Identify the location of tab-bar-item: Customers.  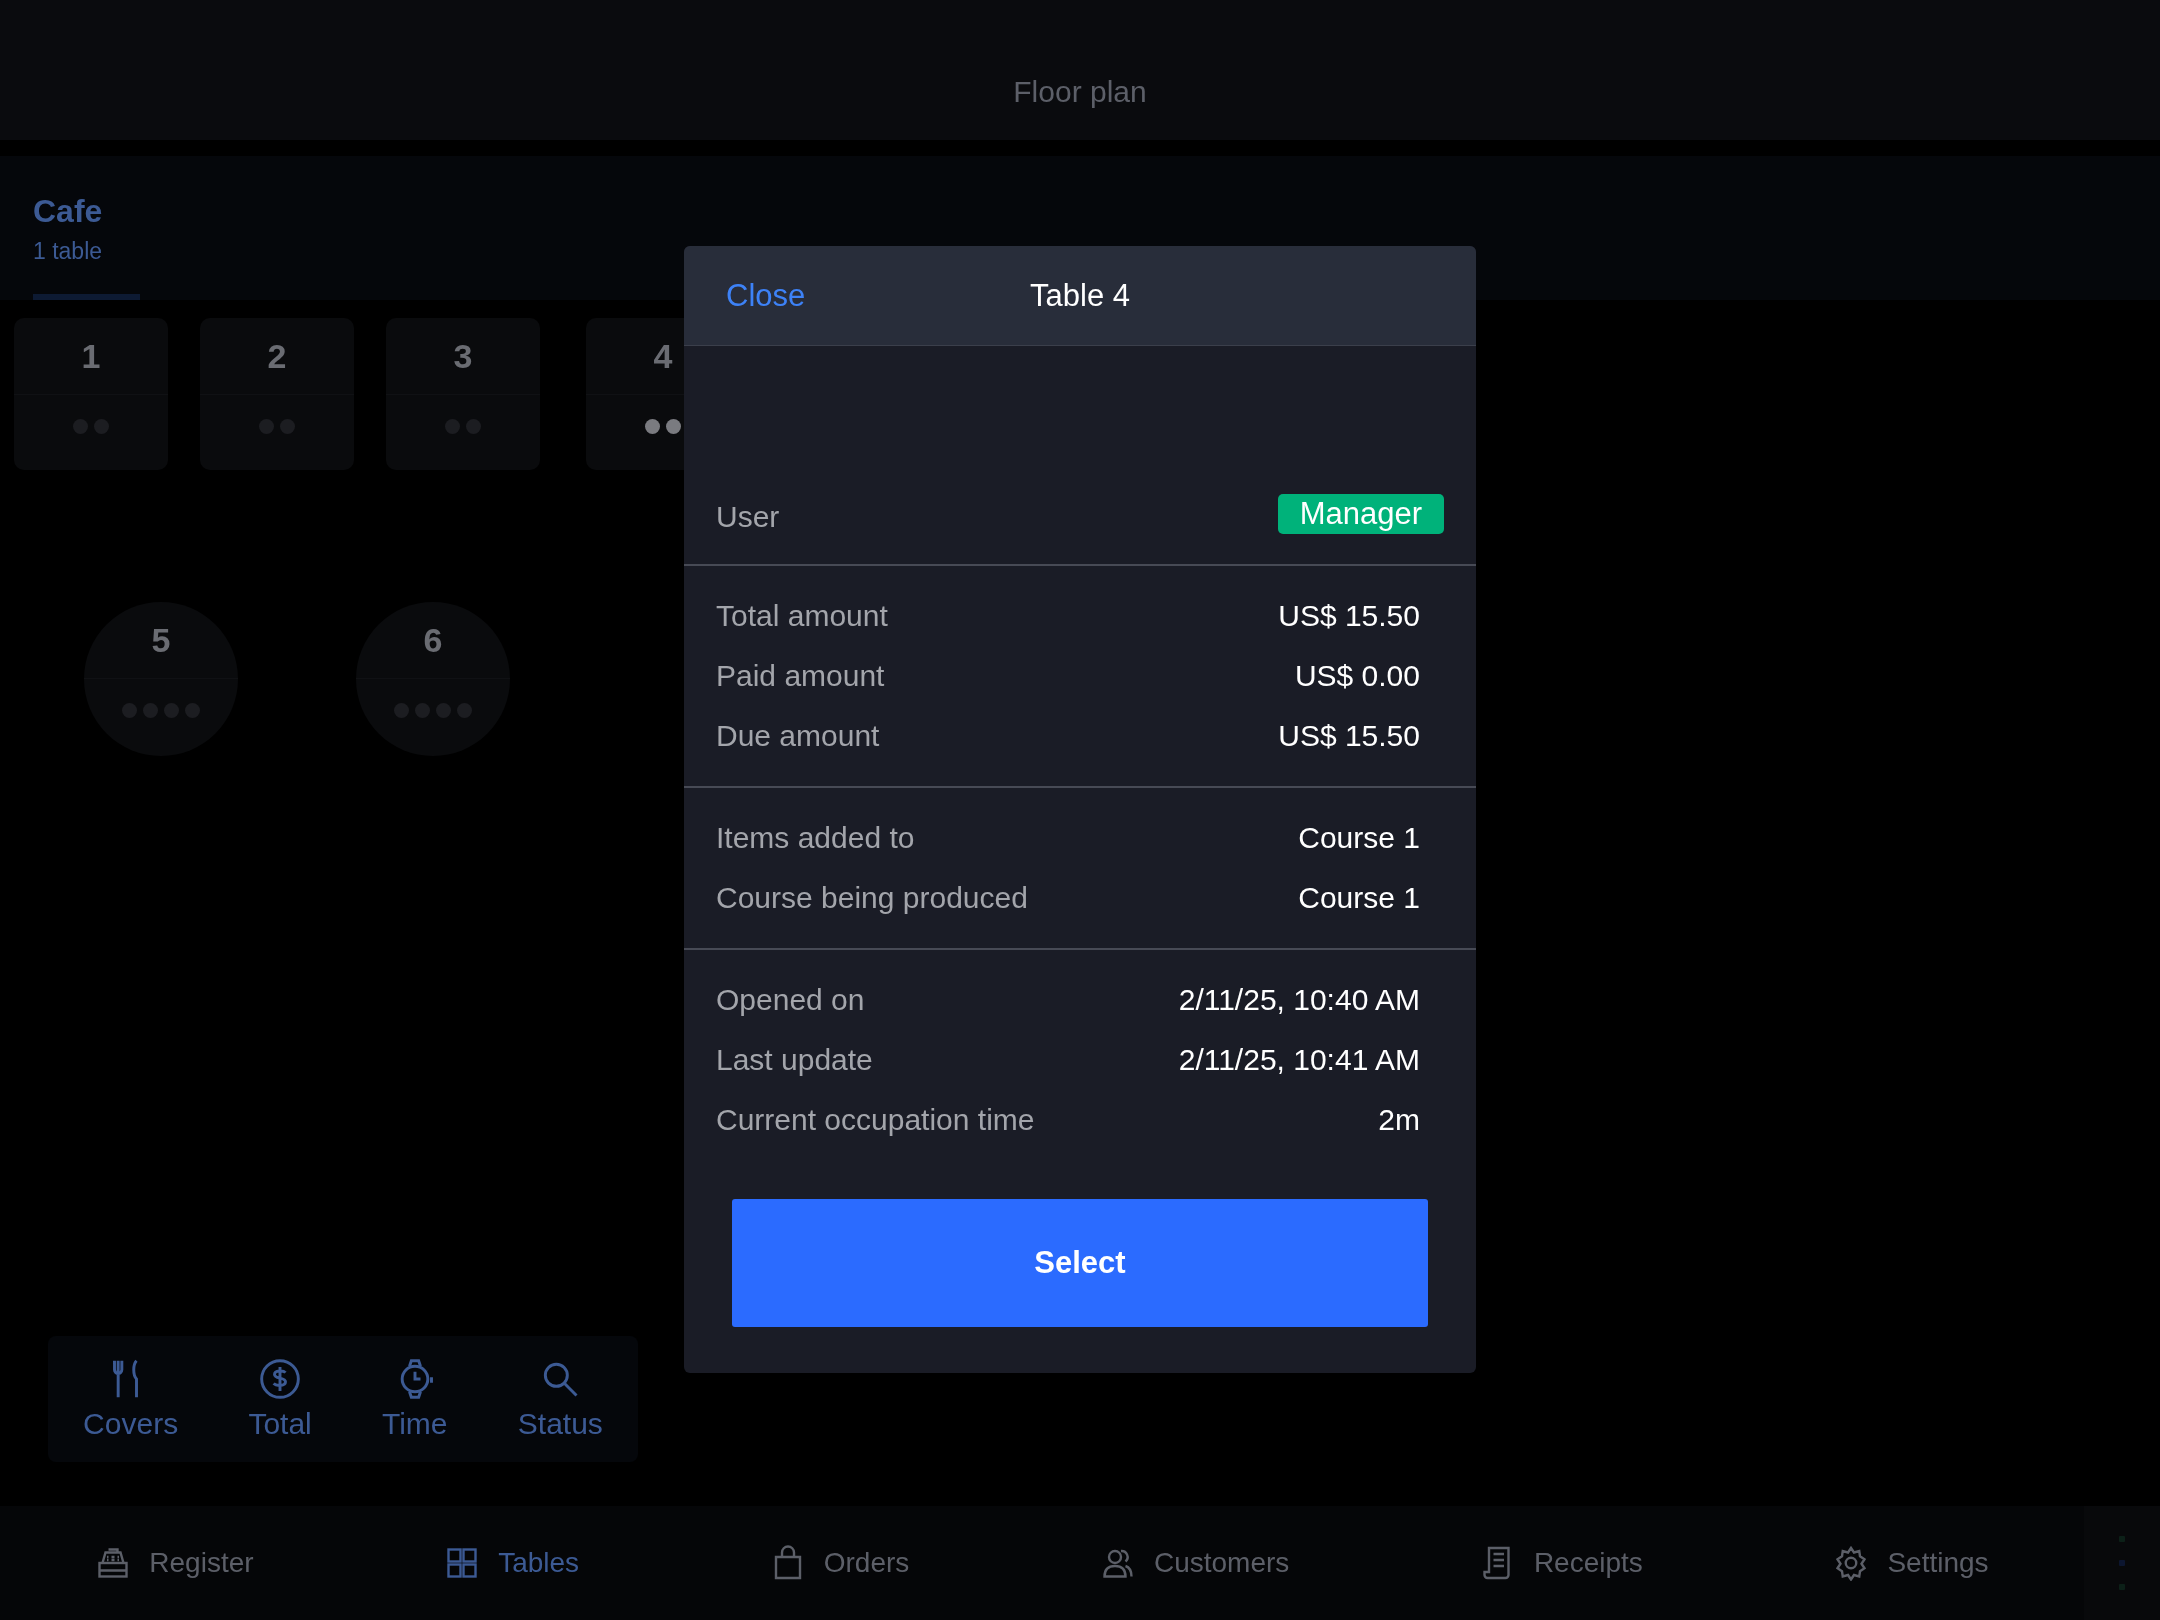
(1194, 1563).